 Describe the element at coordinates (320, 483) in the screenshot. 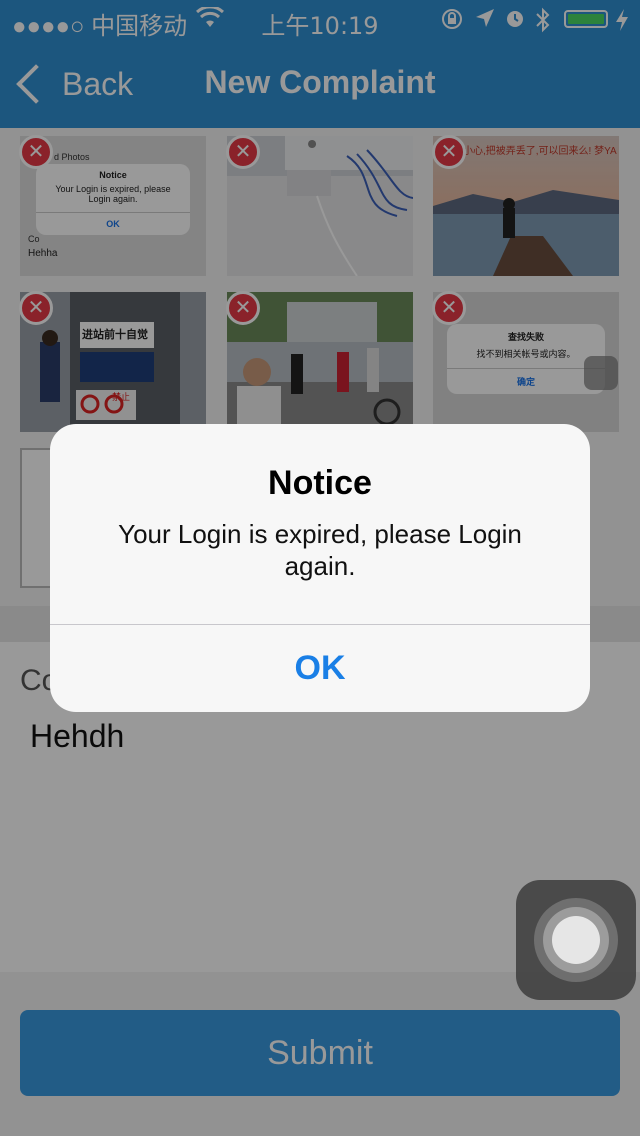

I see `alert-title: Notice` at that location.